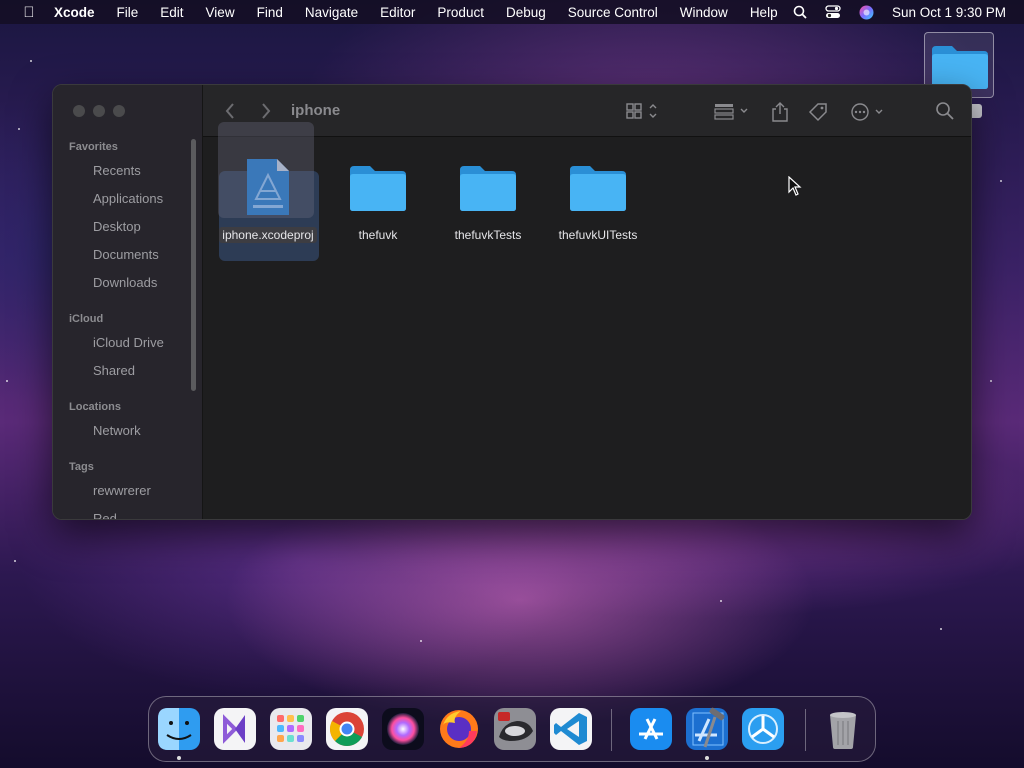 This screenshot has height=768, width=1024. I want to click on close-button, so click(79, 111).